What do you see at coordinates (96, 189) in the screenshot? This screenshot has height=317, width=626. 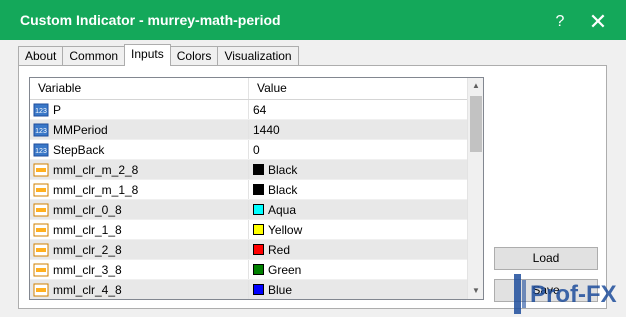 I see `variable-name: mml_clr_m_1_8` at bounding box center [96, 189].